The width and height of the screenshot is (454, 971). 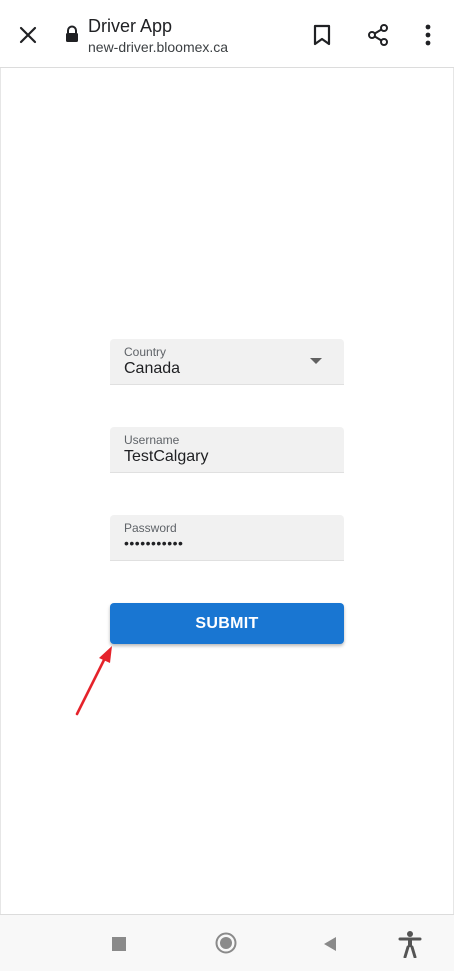 I want to click on annotation-arrow, so click(x=93, y=681).